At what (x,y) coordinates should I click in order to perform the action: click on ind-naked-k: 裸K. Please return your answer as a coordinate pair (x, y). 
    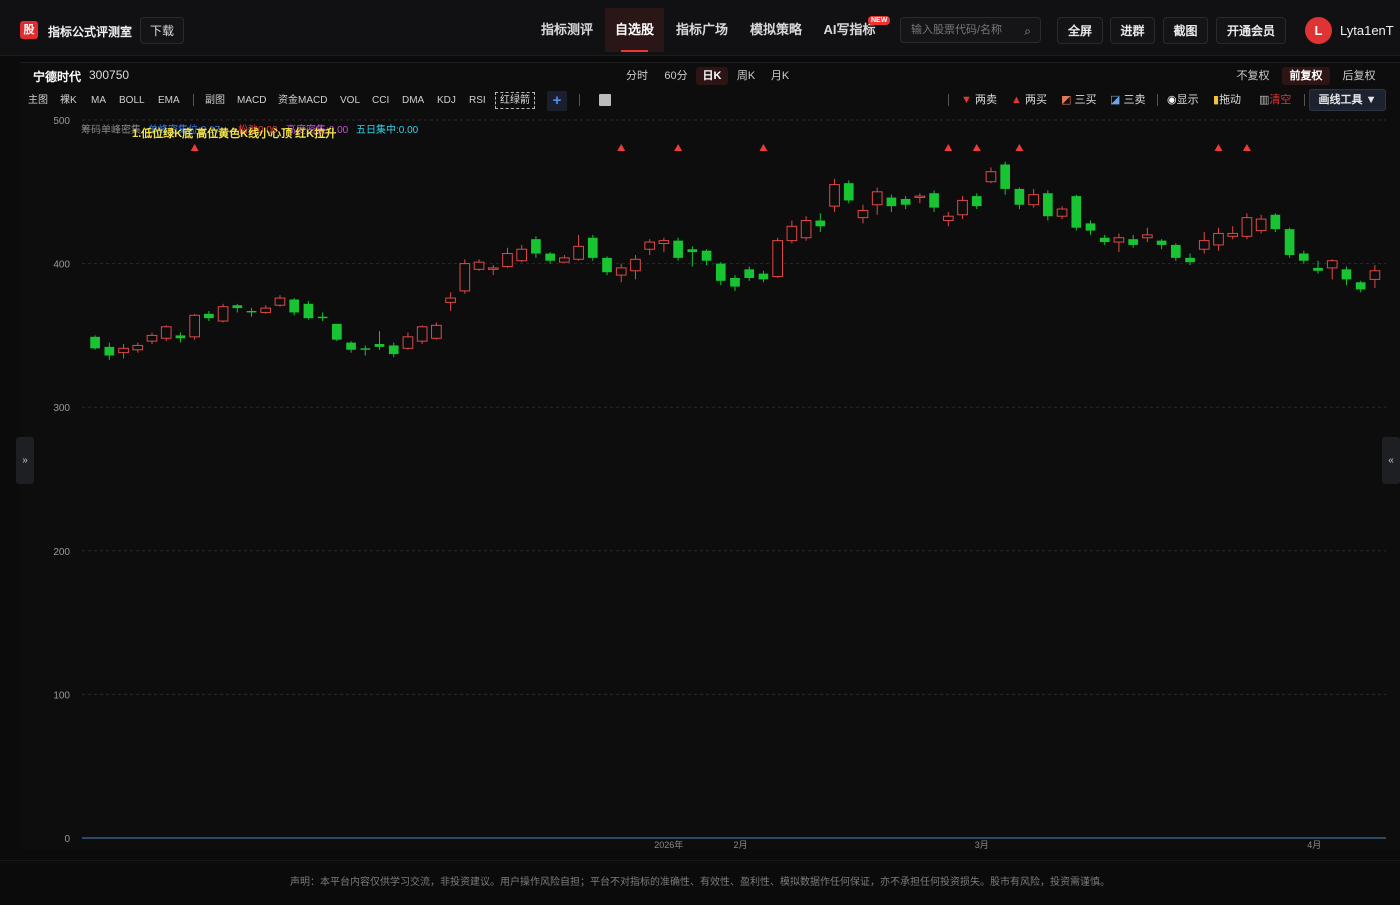
    Looking at the image, I should click on (68, 101).